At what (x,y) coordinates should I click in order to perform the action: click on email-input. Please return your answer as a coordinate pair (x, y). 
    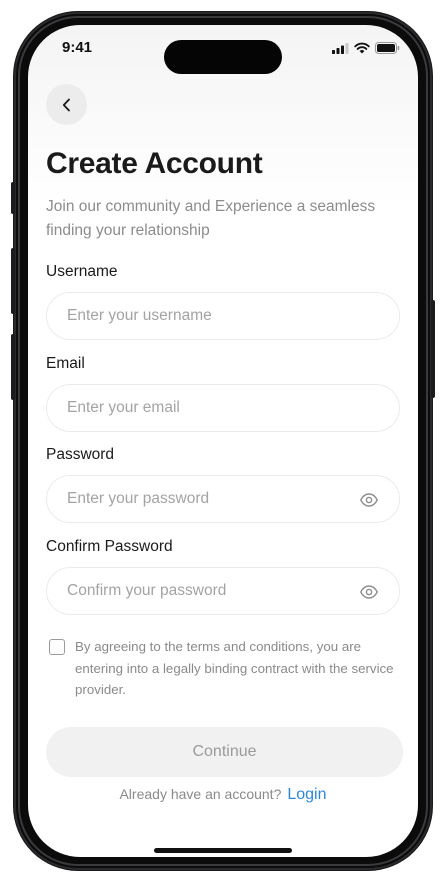
    Looking at the image, I should click on (202, 408).